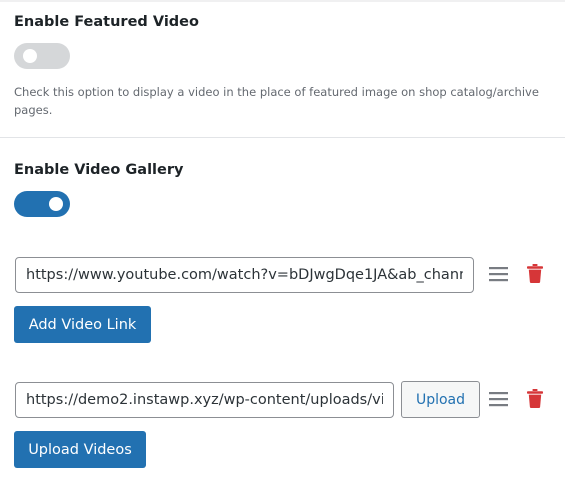  I want to click on video-gallery-toggle, so click(42, 204).